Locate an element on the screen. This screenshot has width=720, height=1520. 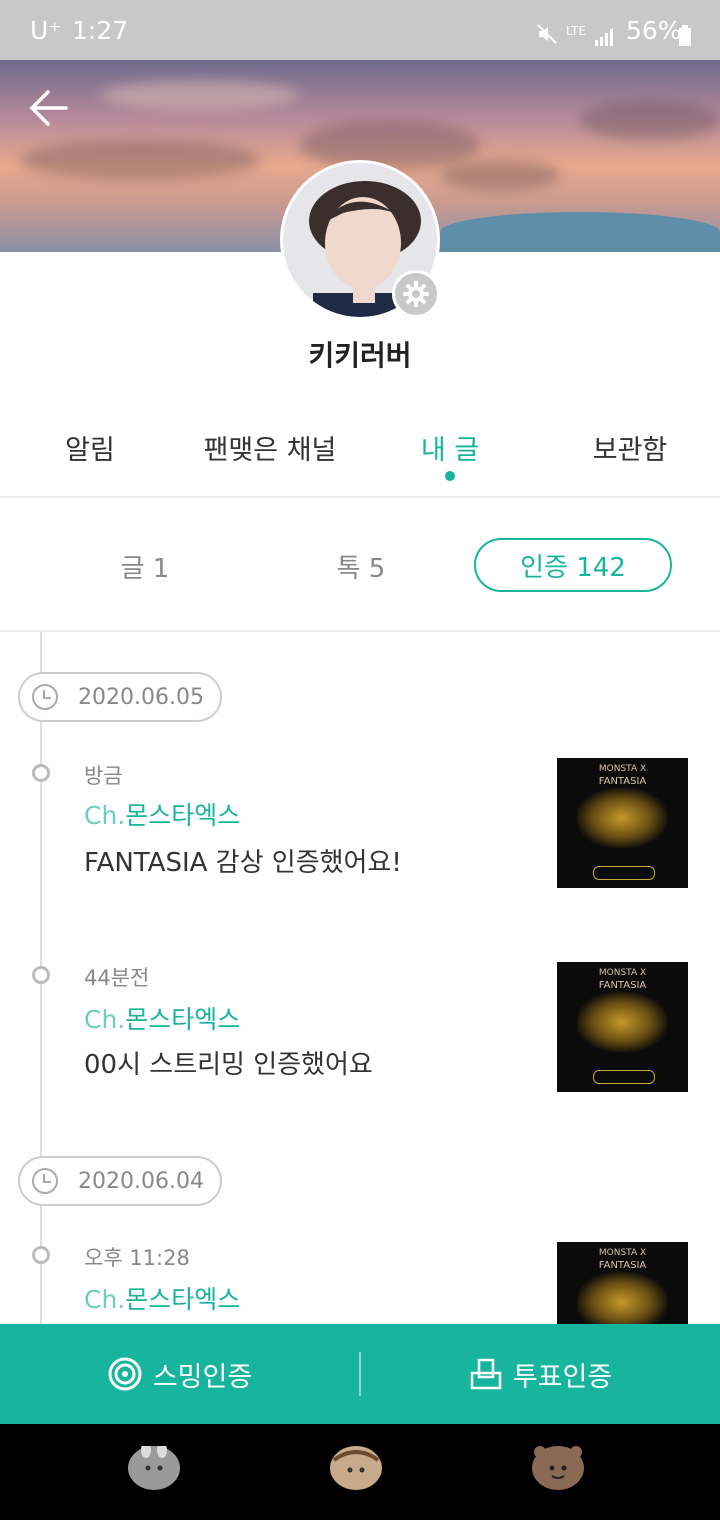
date-label: 2020.06.04 is located at coordinates (120, 1181).